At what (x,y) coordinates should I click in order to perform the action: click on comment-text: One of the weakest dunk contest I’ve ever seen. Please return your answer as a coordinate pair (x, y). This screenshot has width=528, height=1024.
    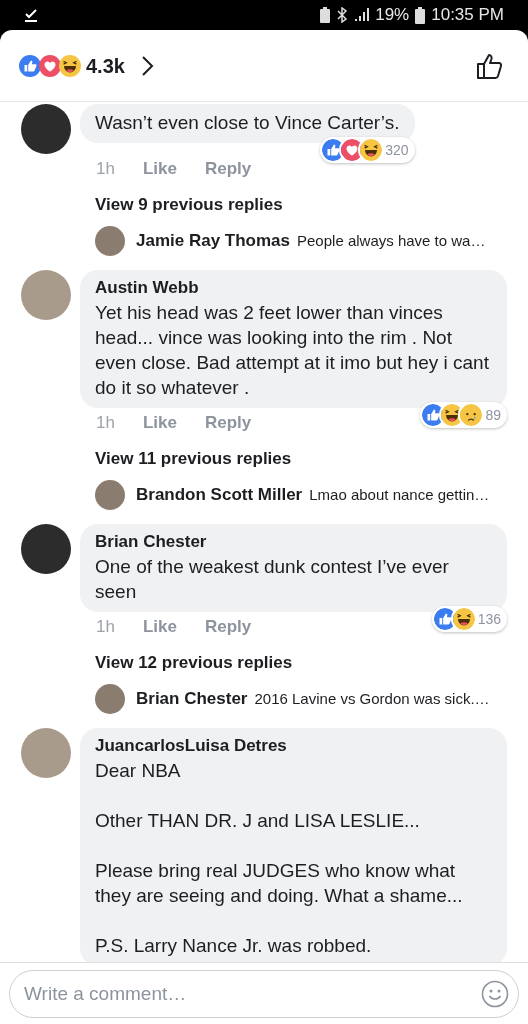
    Looking at the image, I should click on (272, 579).